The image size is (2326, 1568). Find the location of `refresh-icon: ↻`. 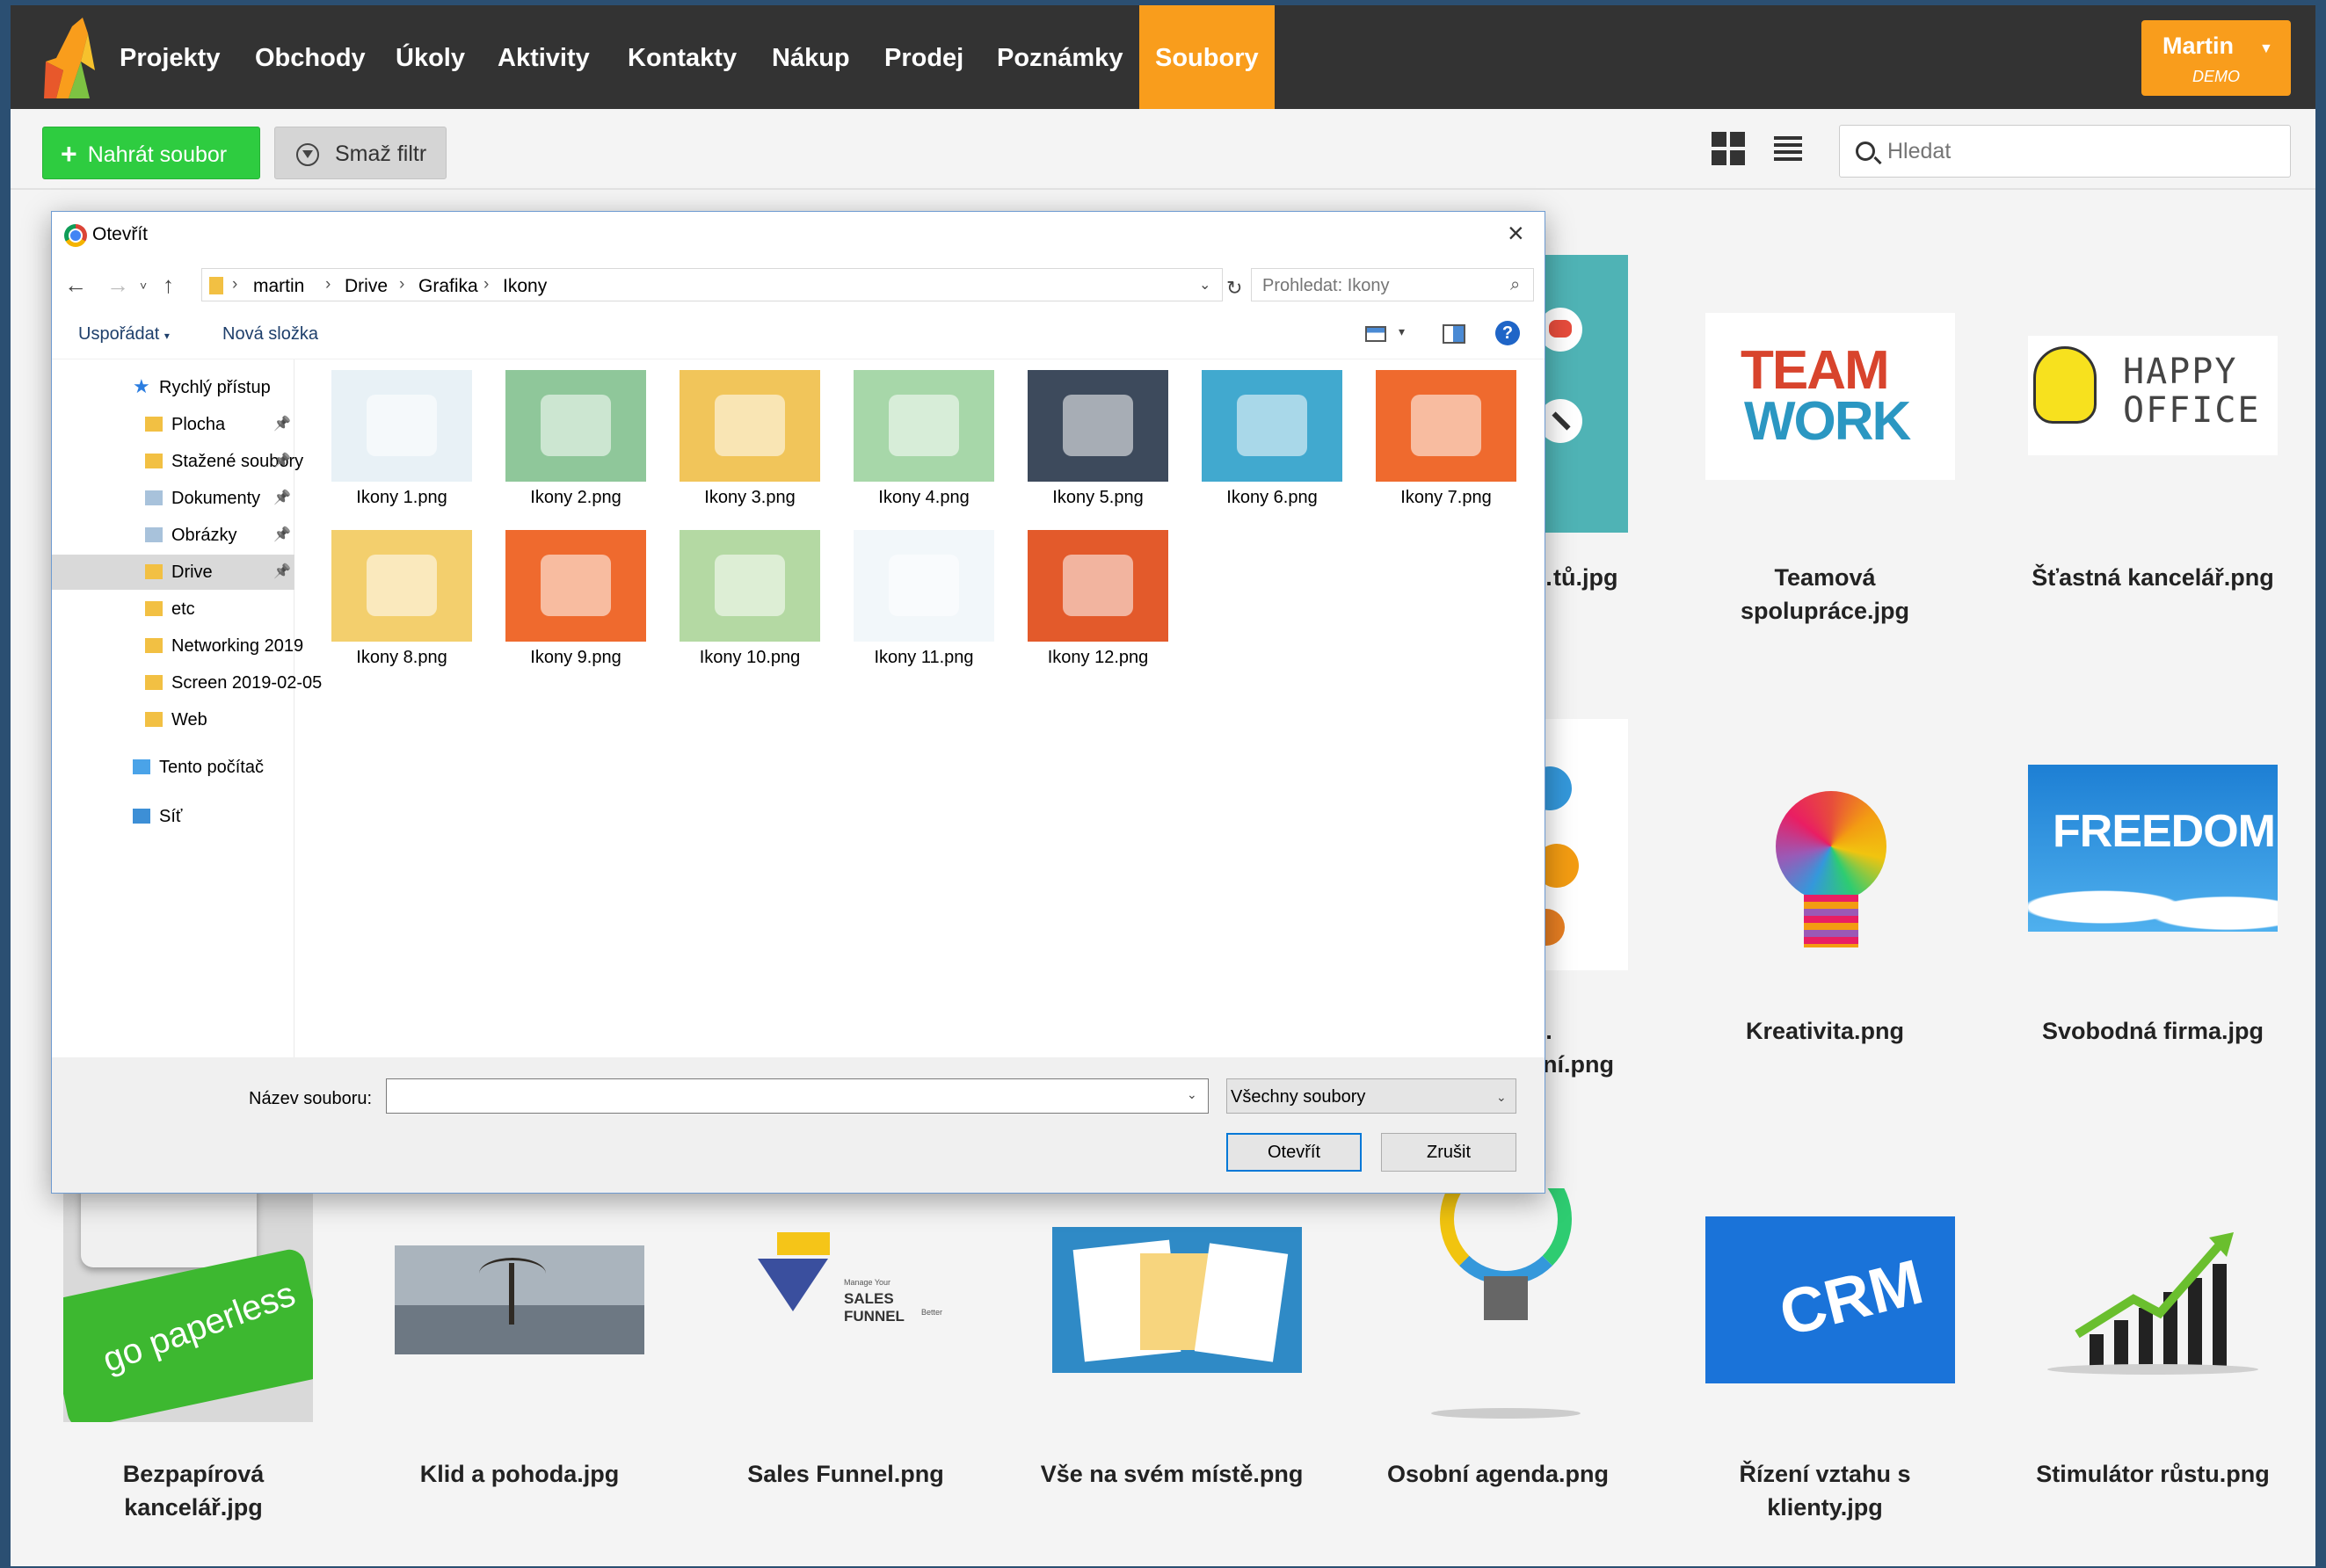

refresh-icon: ↻ is located at coordinates (1234, 288).